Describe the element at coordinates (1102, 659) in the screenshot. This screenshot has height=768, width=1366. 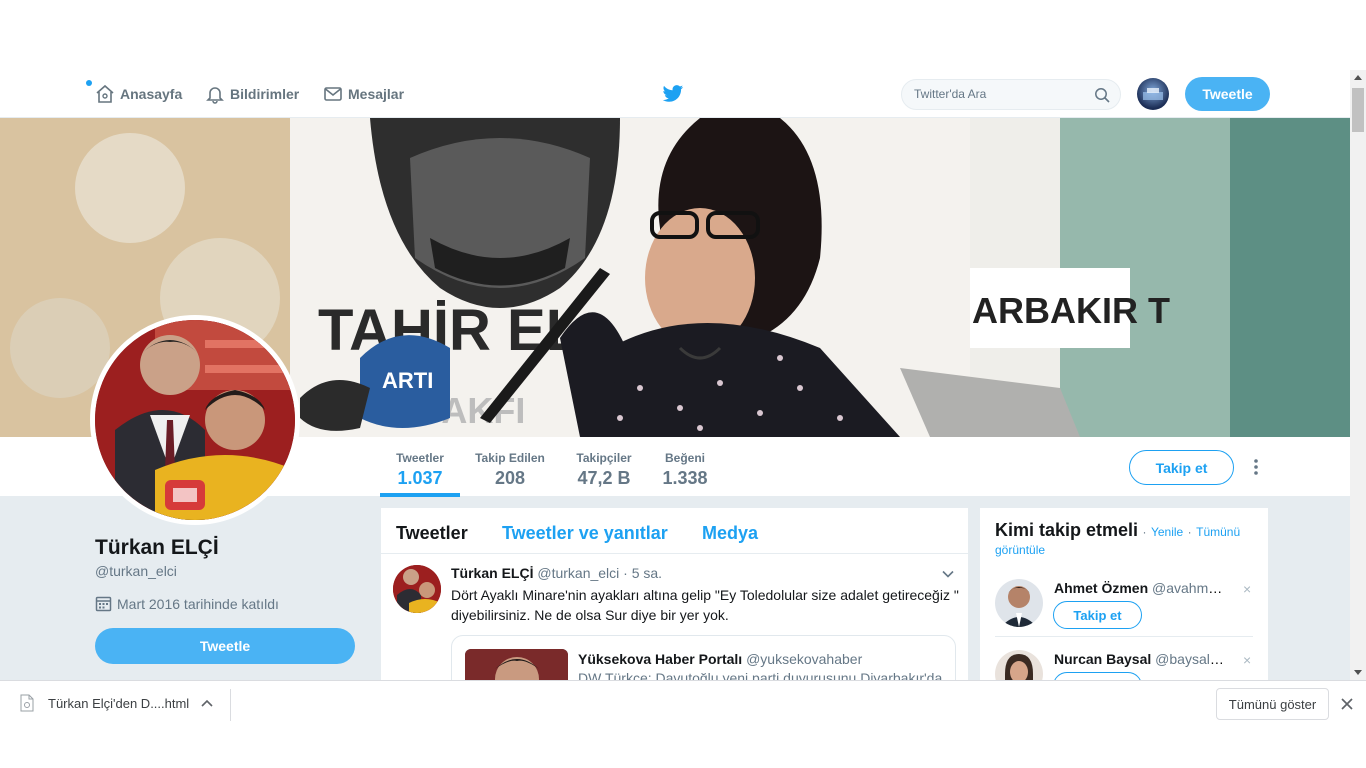
I see `suggested-user-display-name: Nurcan Baysal` at that location.